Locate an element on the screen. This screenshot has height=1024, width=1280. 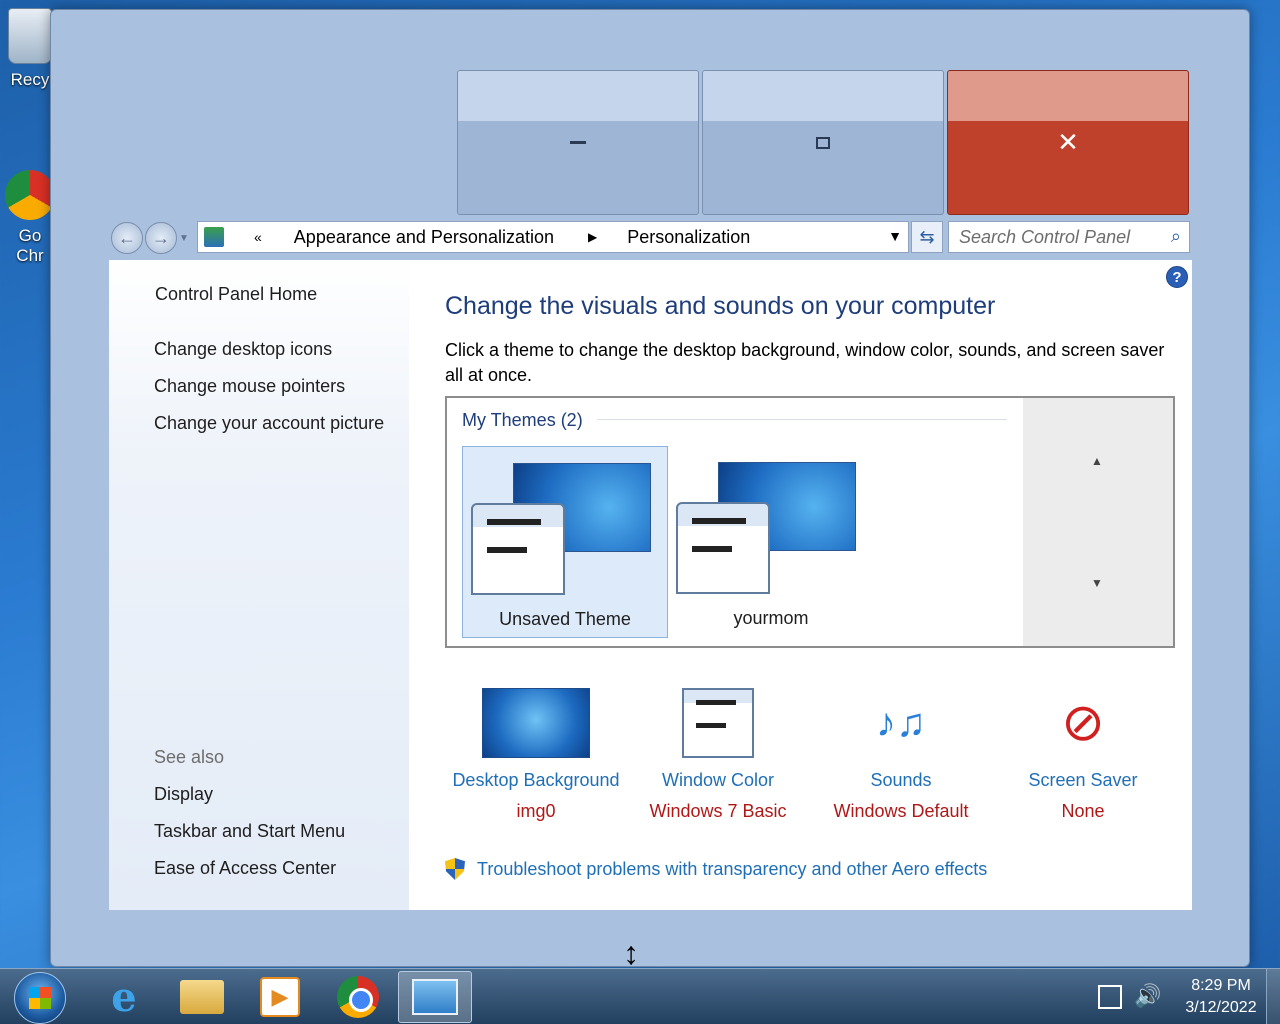
clock: 8:29 PM 3/12/2022 is located at coordinates (1221, 997).